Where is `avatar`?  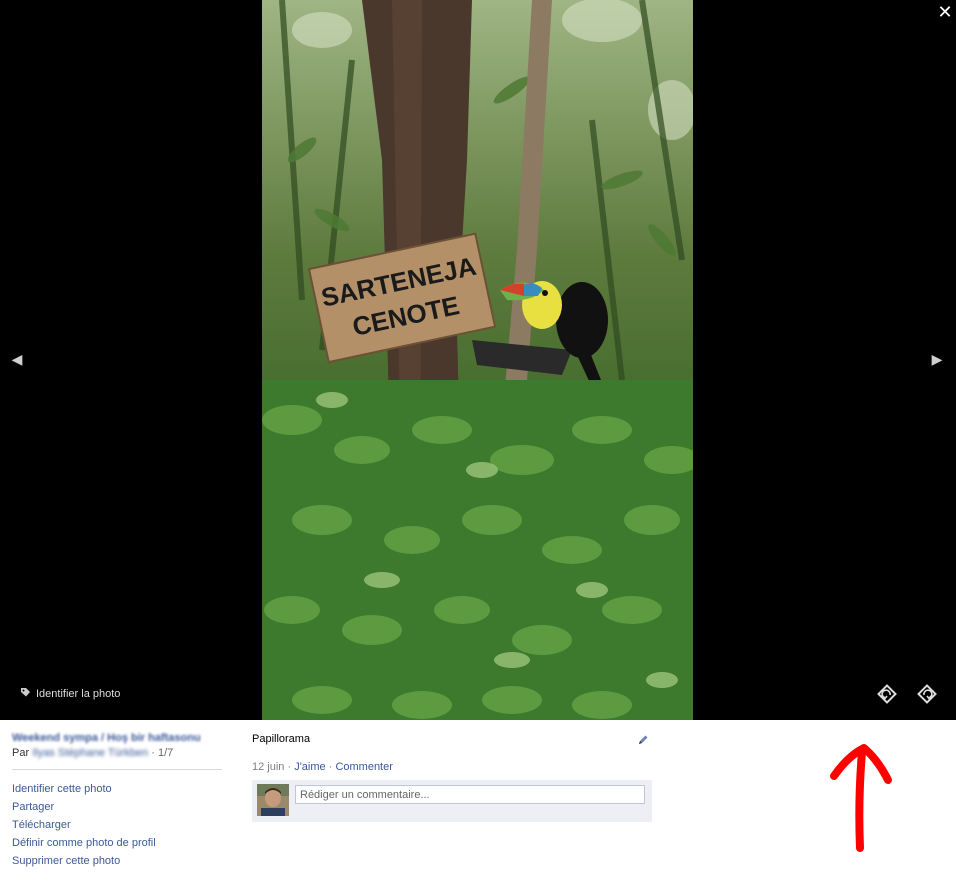 avatar is located at coordinates (273, 800).